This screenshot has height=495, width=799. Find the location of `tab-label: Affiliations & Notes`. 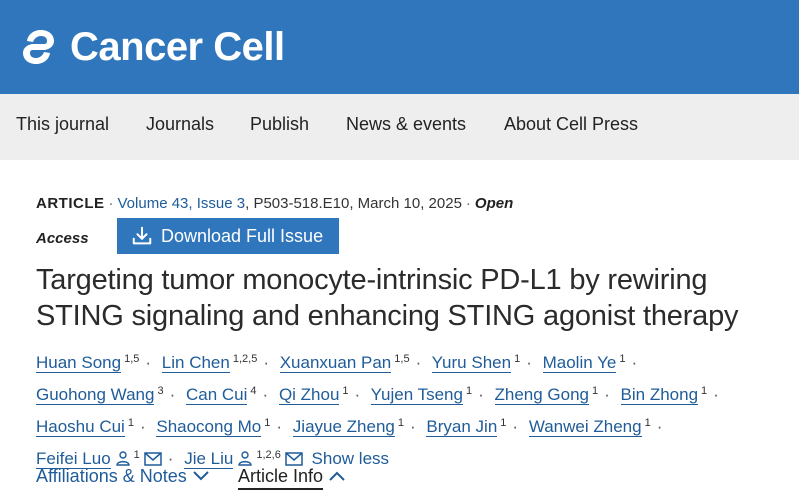

tab-label: Affiliations & Notes is located at coordinates (111, 476).